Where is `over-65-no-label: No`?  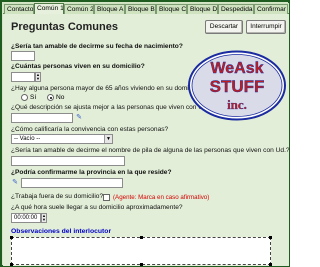 over-65-no-label: No is located at coordinates (60, 97).